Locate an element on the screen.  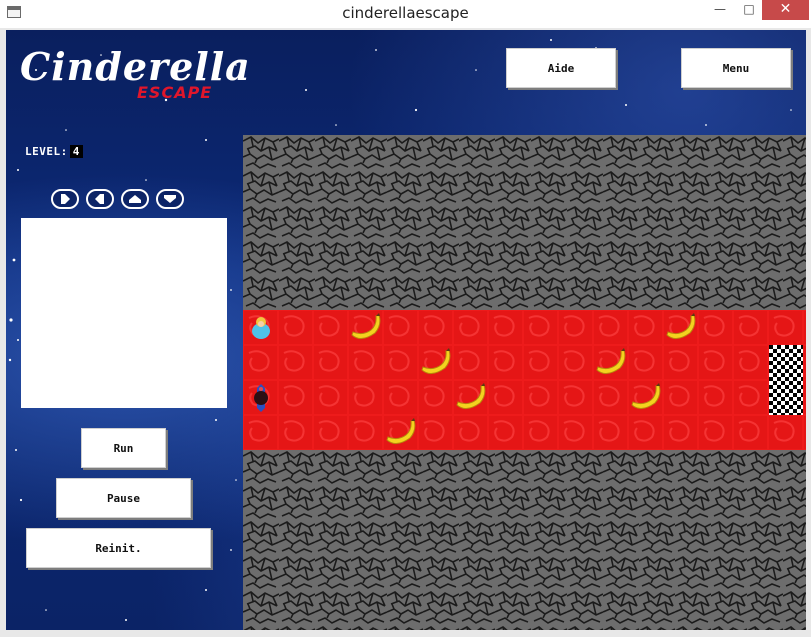
arrow-right-icon is located at coordinates (65, 199).